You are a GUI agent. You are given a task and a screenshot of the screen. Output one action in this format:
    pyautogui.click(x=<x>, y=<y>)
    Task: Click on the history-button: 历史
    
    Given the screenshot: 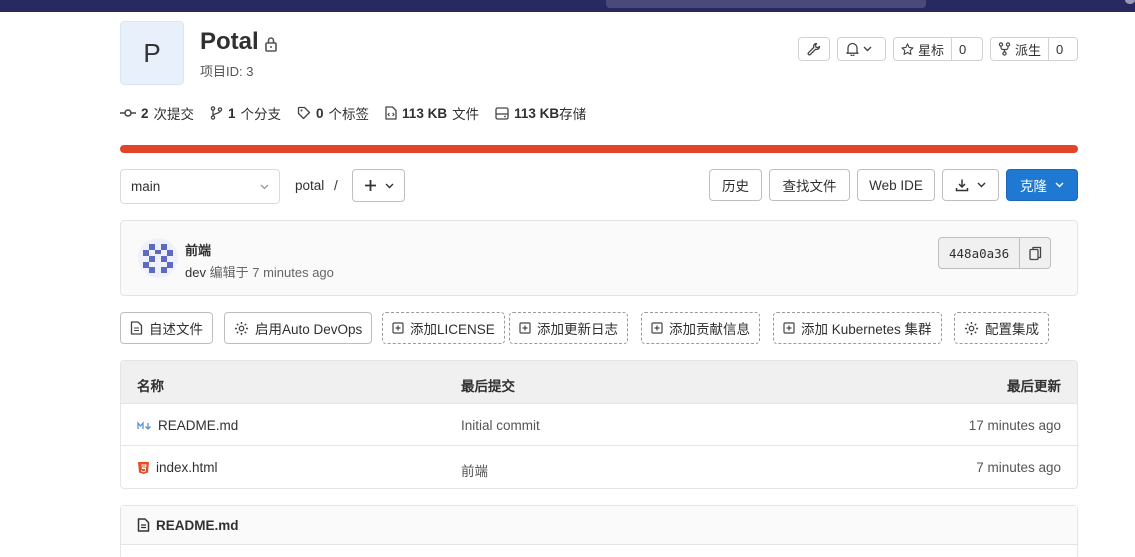 What is the action you would take?
    pyautogui.click(x=735, y=185)
    